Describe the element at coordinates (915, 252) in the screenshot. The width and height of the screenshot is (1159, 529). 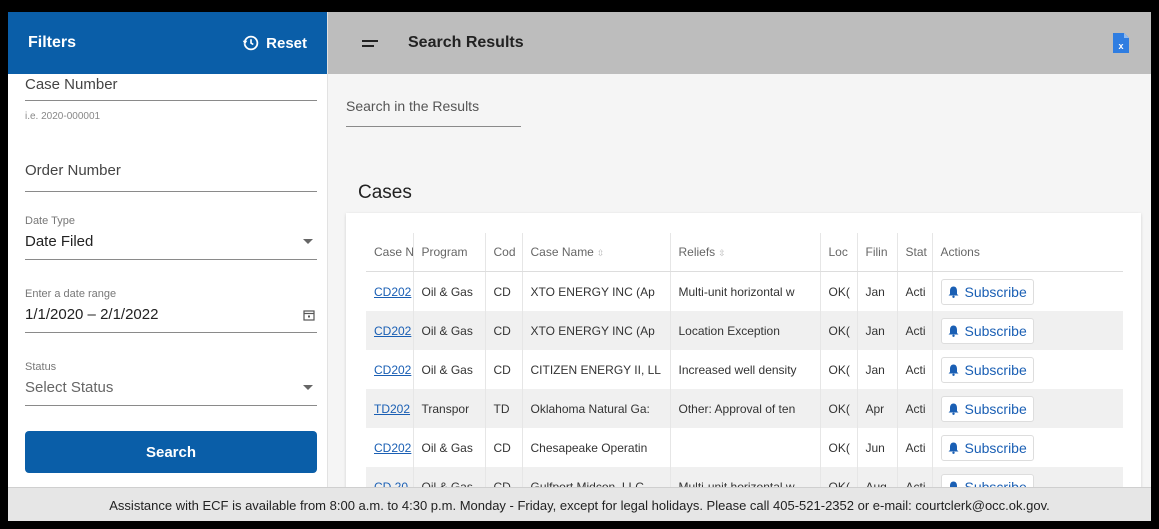
I see `col-status: Stat` at that location.